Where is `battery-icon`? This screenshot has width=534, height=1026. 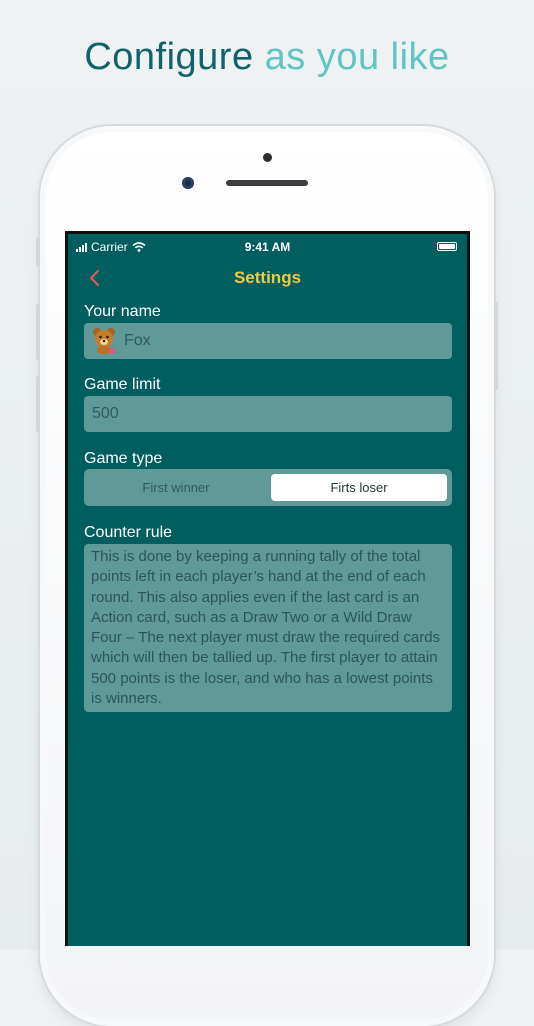
battery-icon is located at coordinates (447, 246).